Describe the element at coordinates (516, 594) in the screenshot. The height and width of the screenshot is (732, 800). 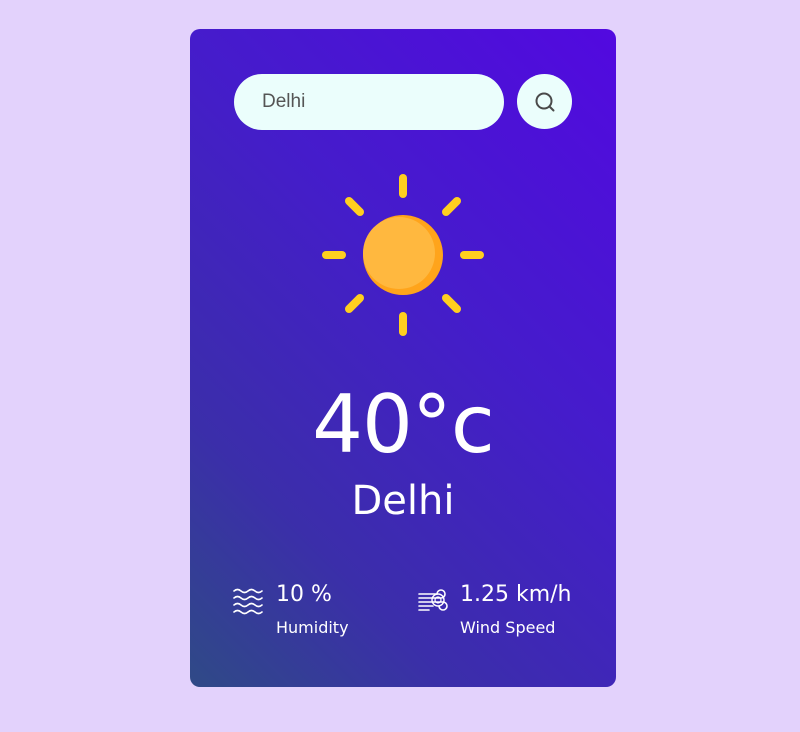
I see `wind-speed-value: 1.25 km/h` at that location.